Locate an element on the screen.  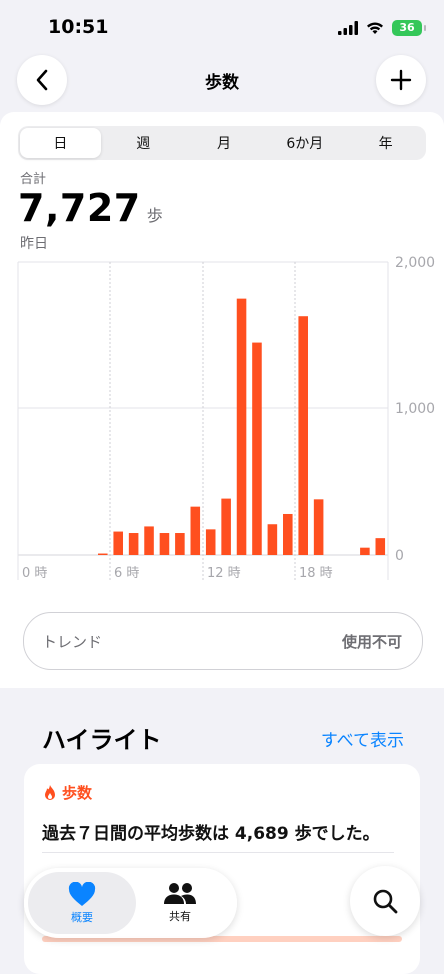
segment-day: 日 is located at coordinates (60, 143).